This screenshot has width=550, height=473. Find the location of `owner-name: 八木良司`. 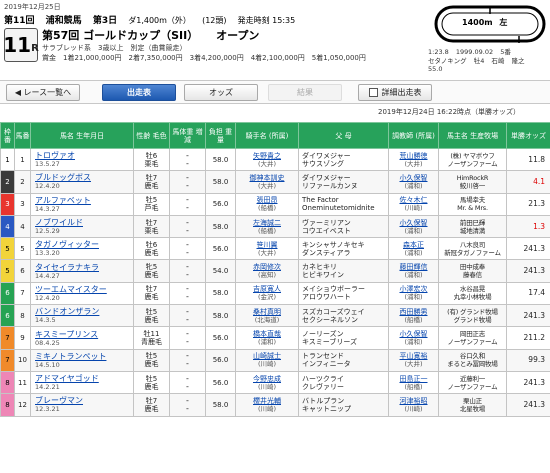

owner-name: 八木良司 is located at coordinates (472, 244).